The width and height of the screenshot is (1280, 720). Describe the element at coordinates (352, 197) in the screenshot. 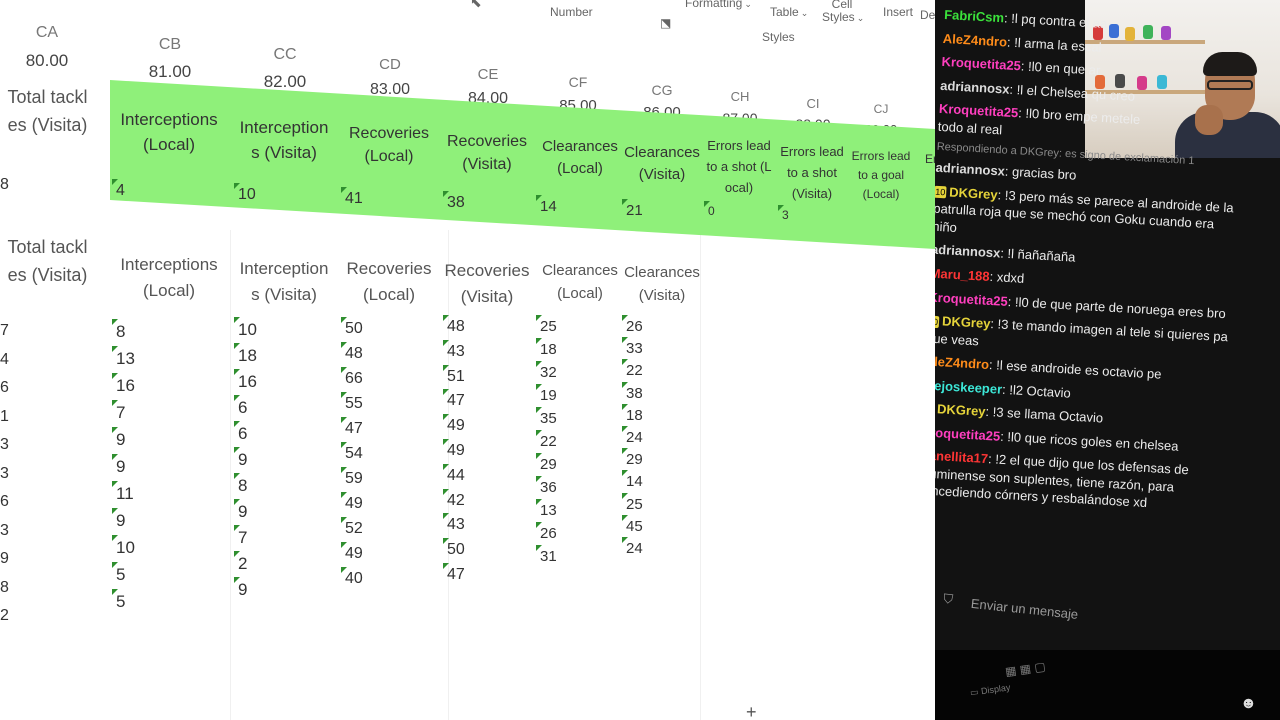

I see `data-cell: 41` at that location.